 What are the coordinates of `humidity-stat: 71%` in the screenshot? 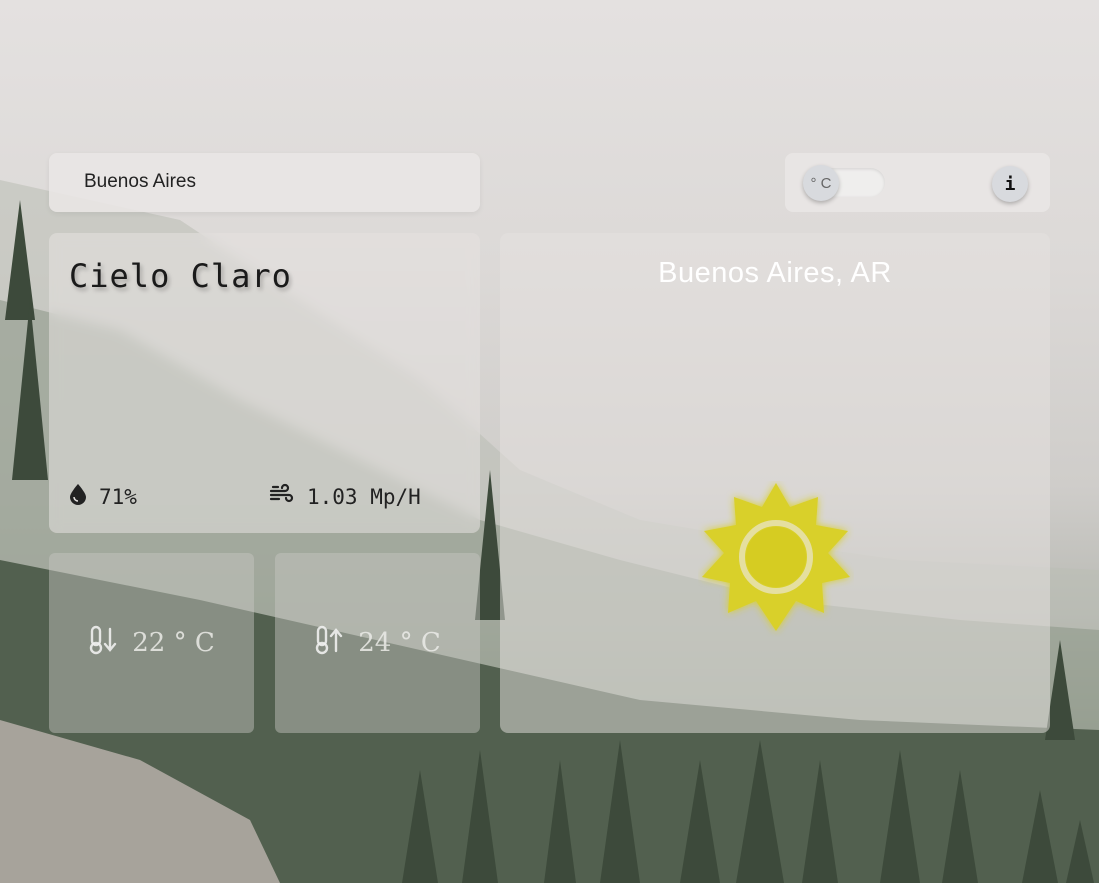 It's located at (103, 496).